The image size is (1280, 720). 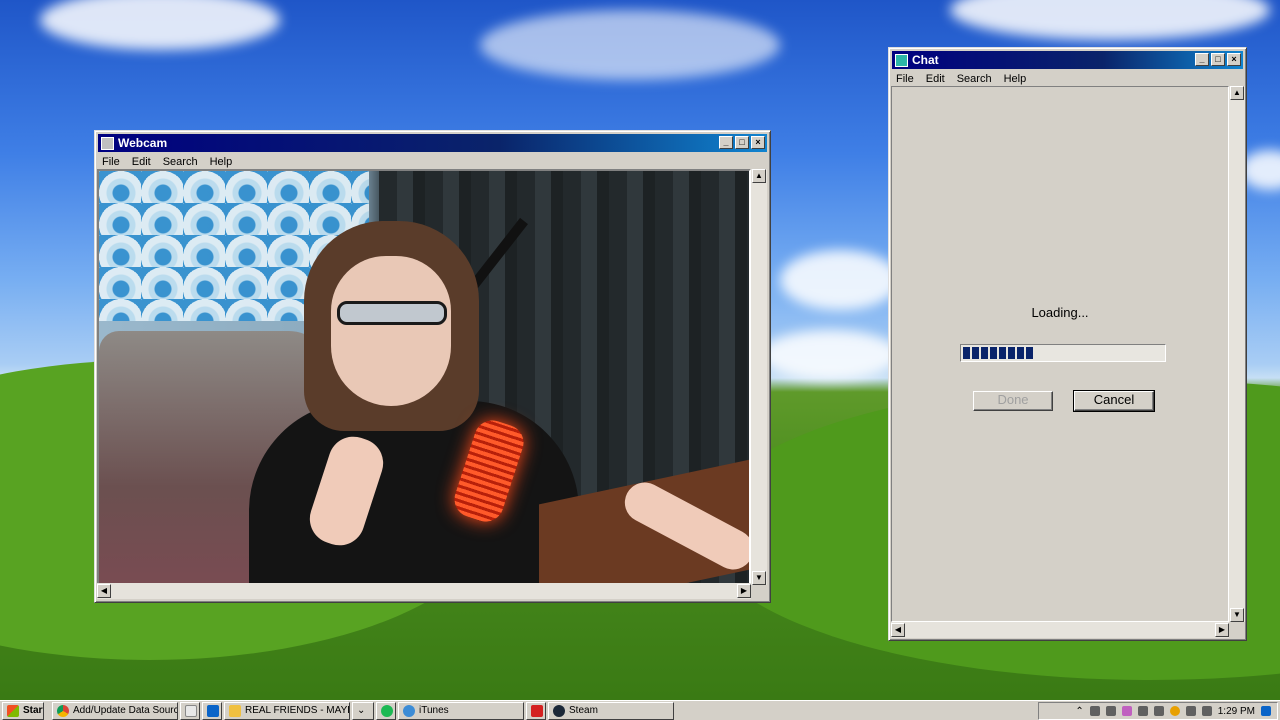 I want to click on loading-progress-bar, so click(x=1063, y=353).